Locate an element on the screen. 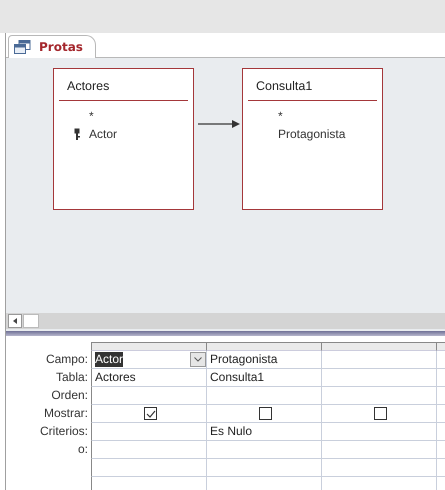  query-tab: Protas is located at coordinates (52, 46).